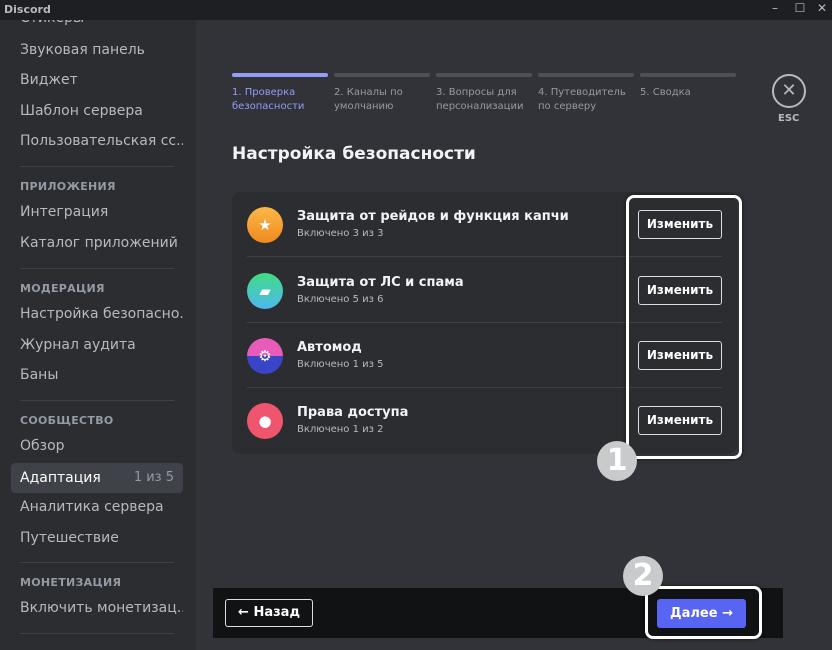  I want to click on minimize-button: –, so click(775, 8).